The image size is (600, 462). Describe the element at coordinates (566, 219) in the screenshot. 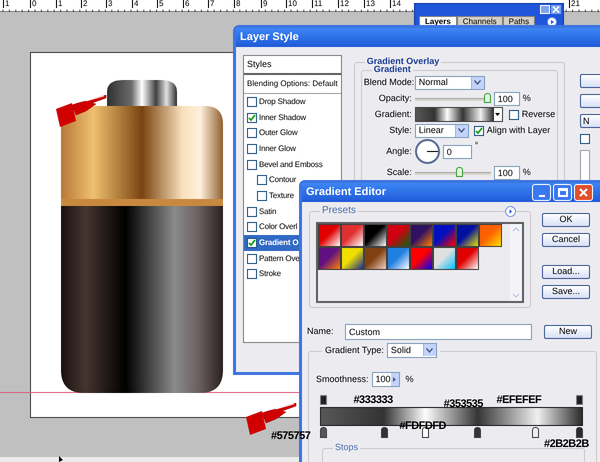

I see `button: OK` at that location.